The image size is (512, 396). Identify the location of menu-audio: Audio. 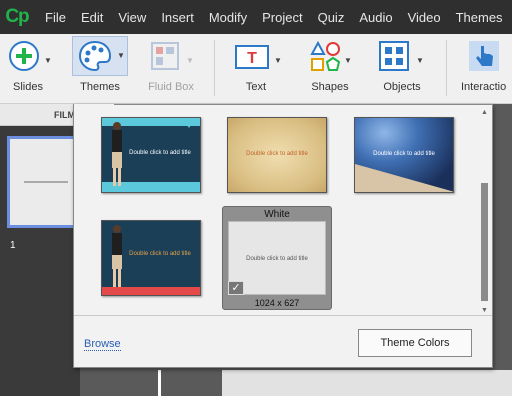
(375, 17).